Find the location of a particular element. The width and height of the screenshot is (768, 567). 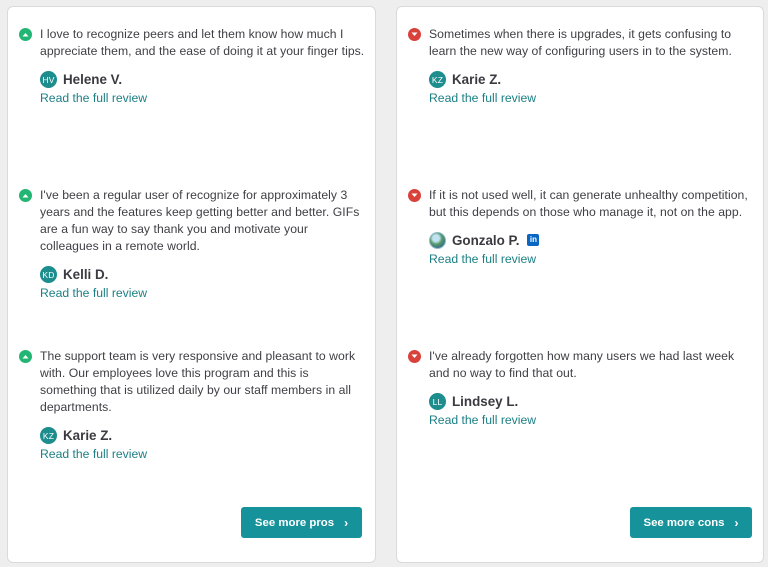

avatar: HV is located at coordinates (48, 79).